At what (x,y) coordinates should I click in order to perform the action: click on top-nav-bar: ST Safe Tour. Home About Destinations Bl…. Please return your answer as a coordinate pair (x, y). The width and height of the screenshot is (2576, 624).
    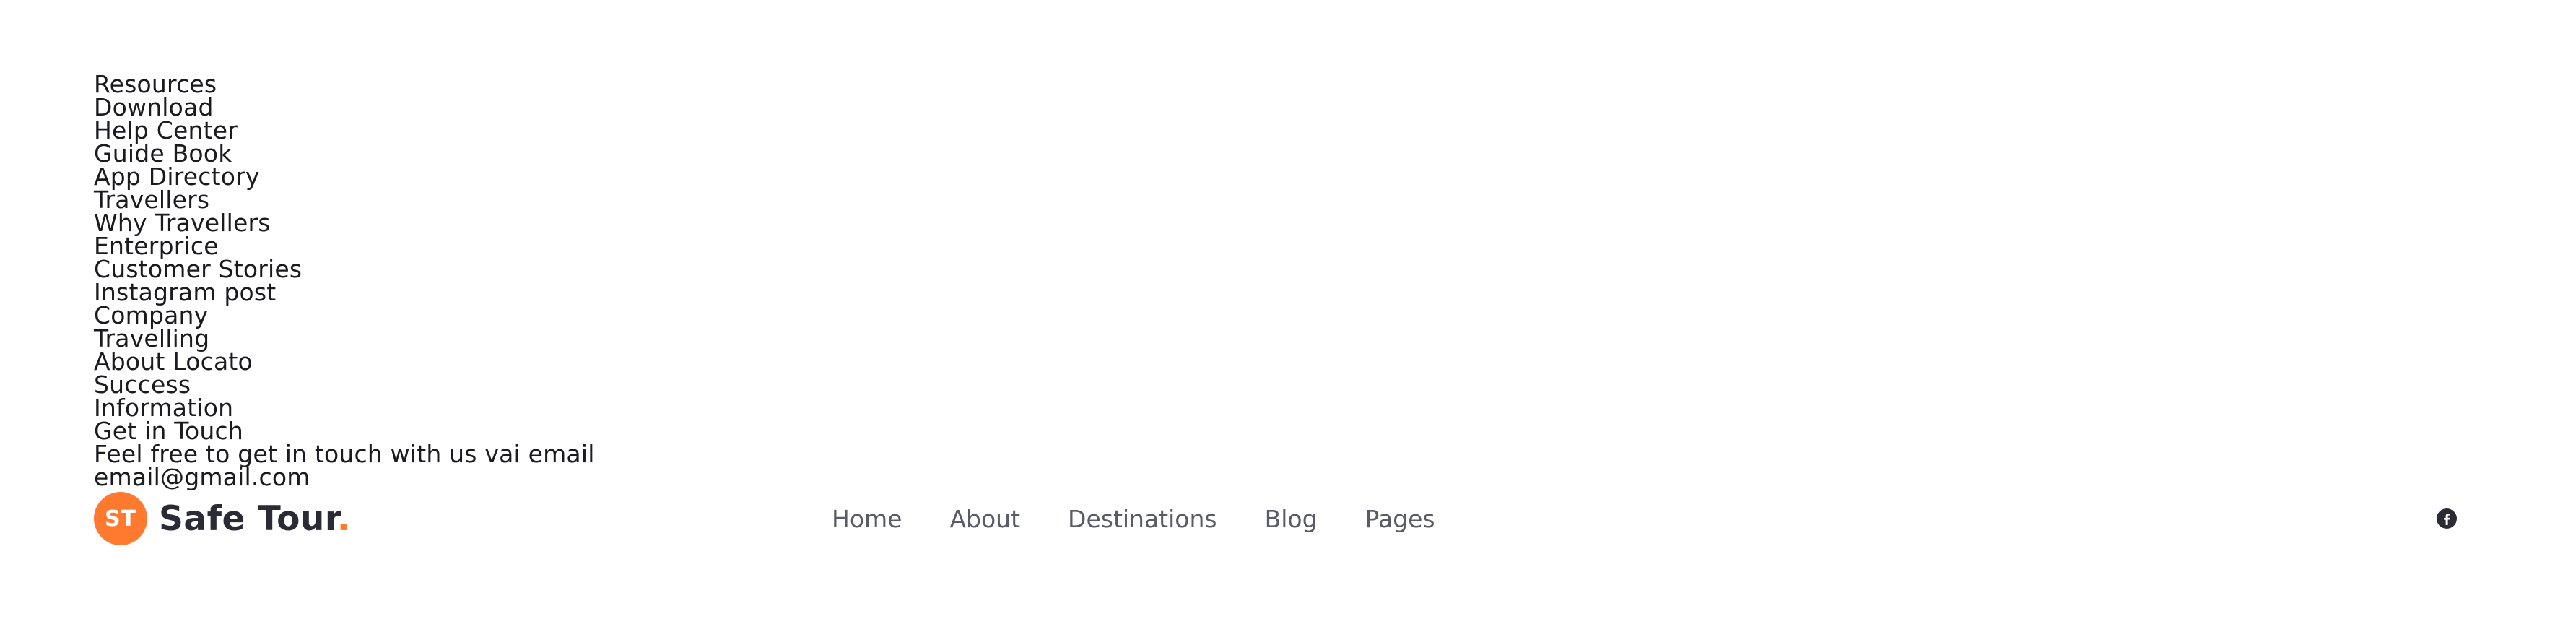
    Looking at the image, I should click on (1285, 518).